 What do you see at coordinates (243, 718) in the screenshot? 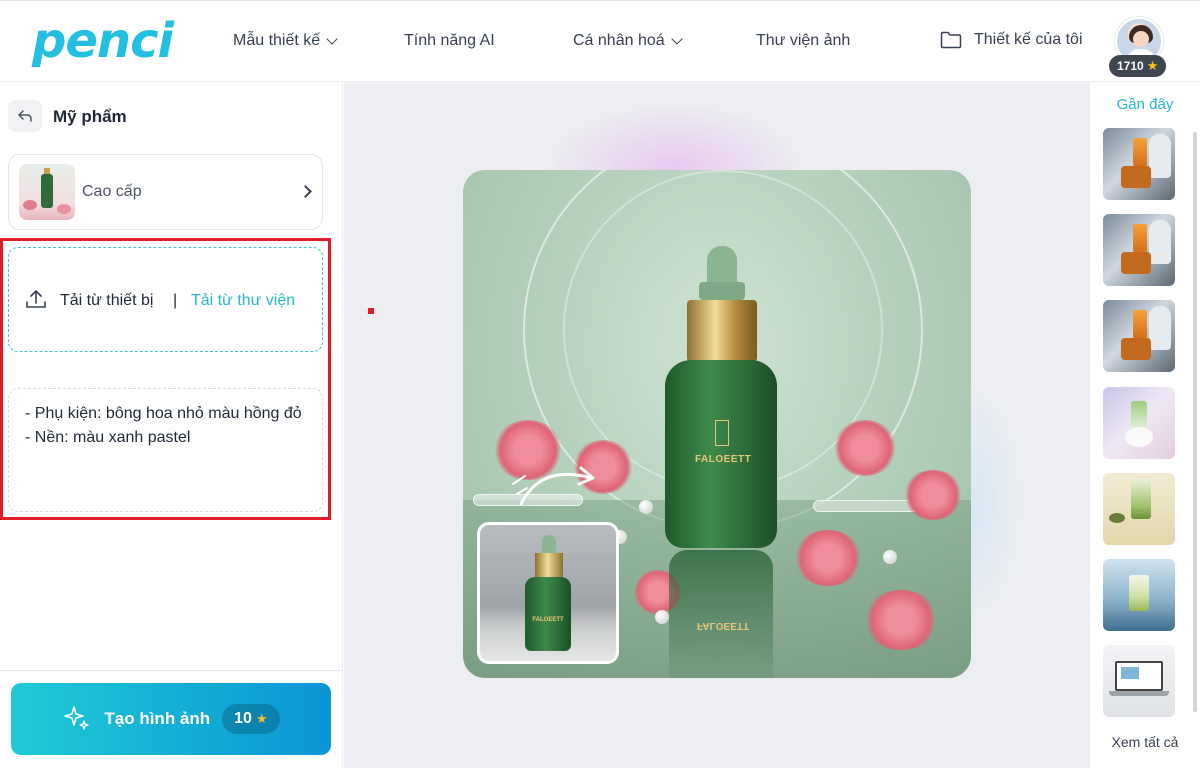
I see `generate-cost-value: 10` at bounding box center [243, 718].